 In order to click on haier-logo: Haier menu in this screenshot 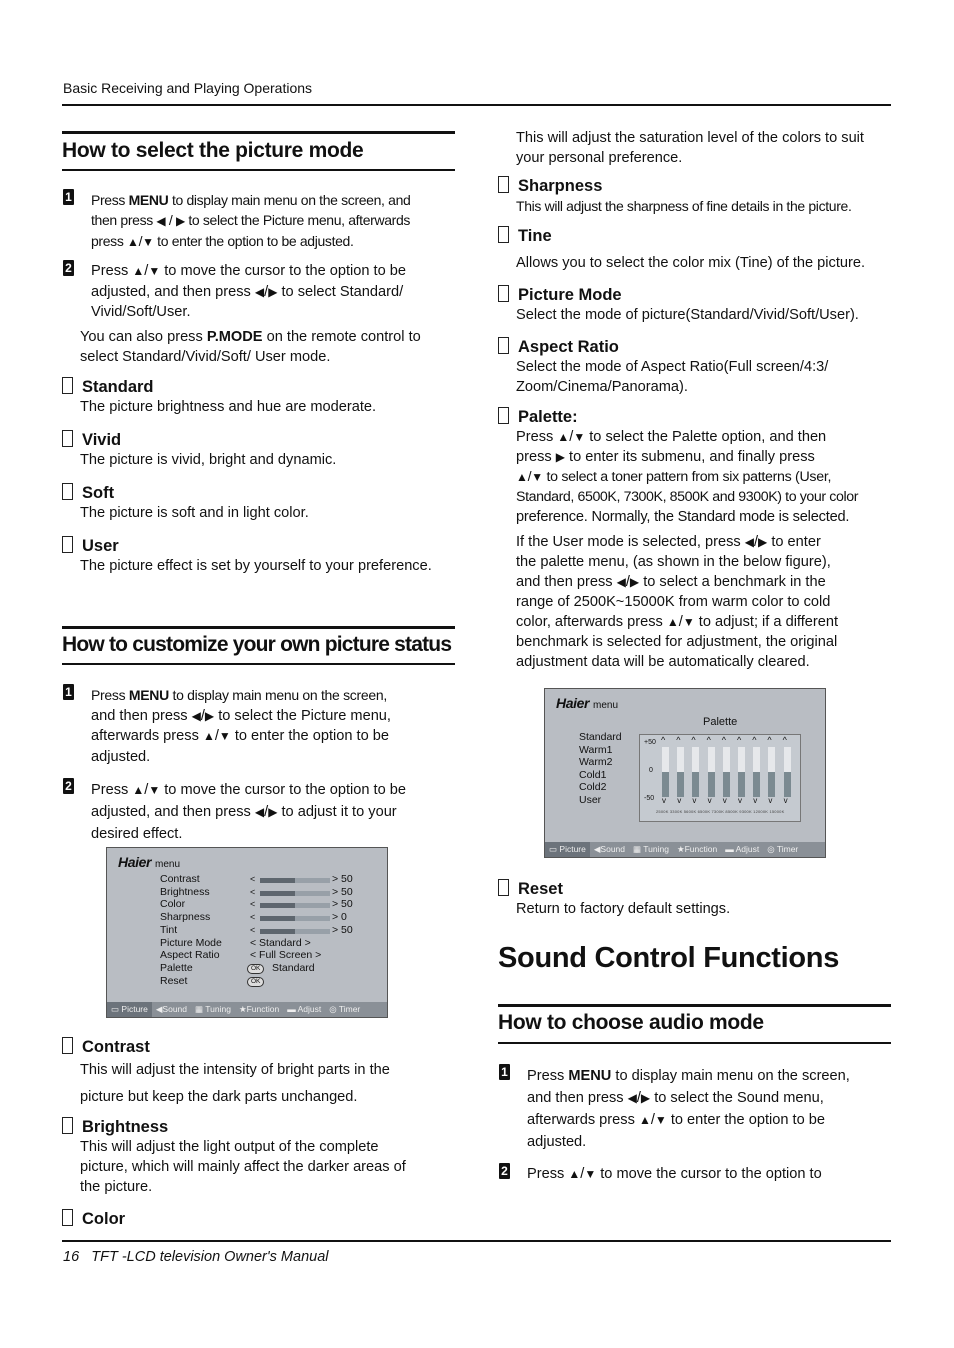, I will do `click(149, 862)`.